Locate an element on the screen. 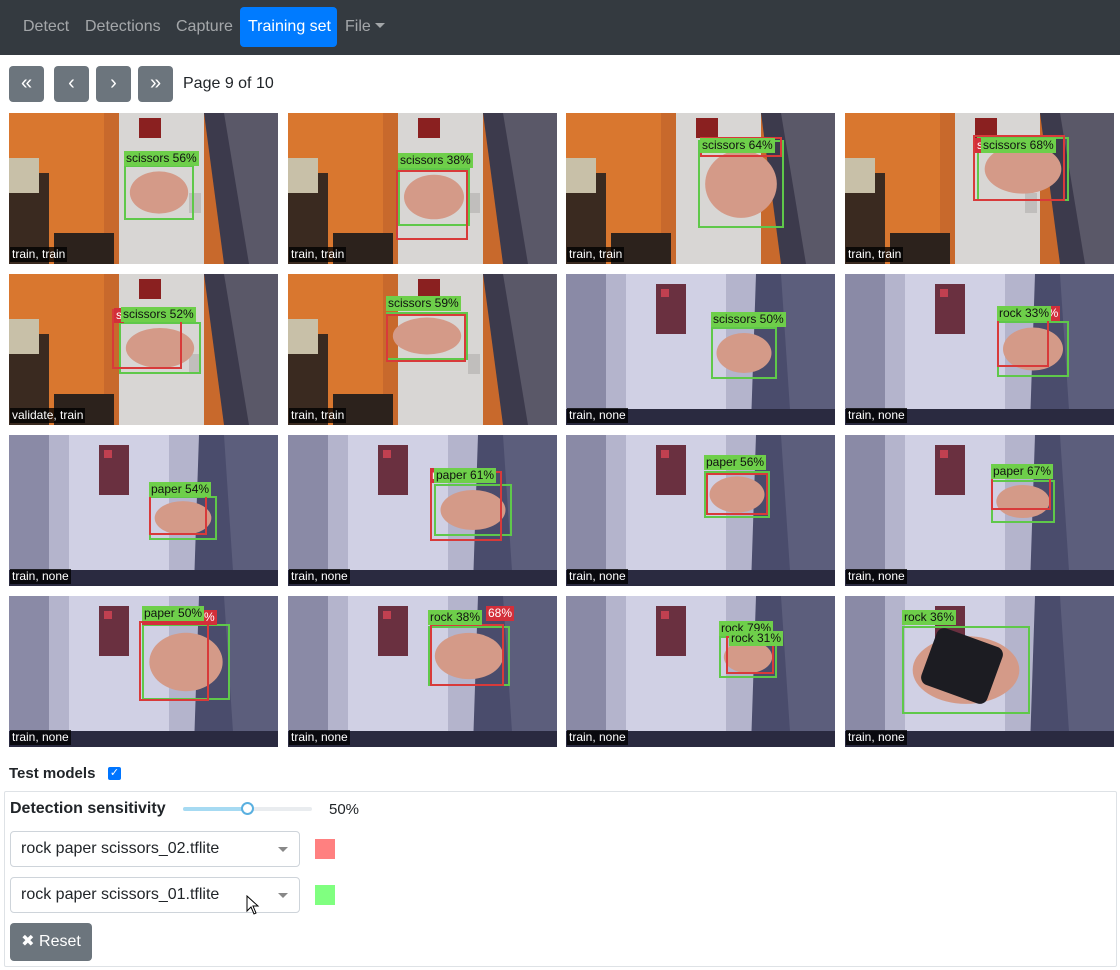  training-image-tile: 7%rock 33%train, none is located at coordinates (979, 349).